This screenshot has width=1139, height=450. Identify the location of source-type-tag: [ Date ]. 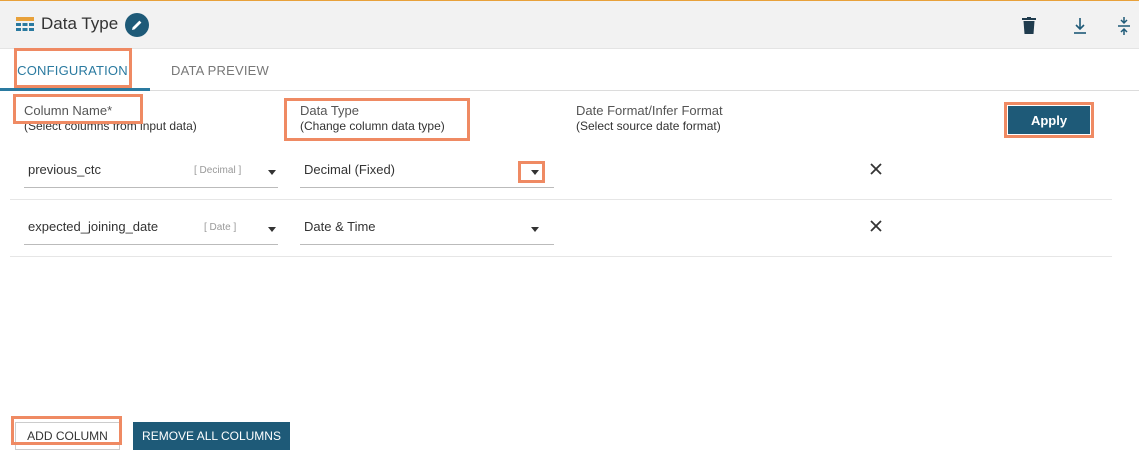
(220, 227).